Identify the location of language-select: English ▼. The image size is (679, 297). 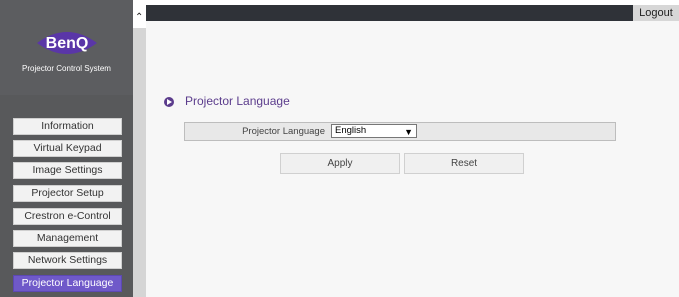
(374, 131).